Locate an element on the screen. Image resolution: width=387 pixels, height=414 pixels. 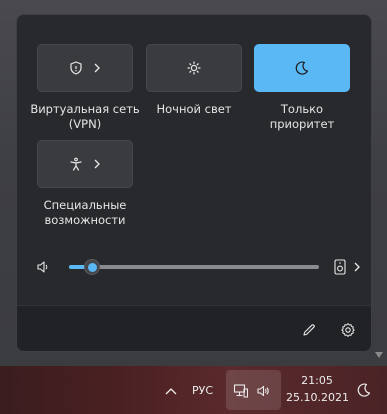
accessibility-tile is located at coordinates (85, 164).